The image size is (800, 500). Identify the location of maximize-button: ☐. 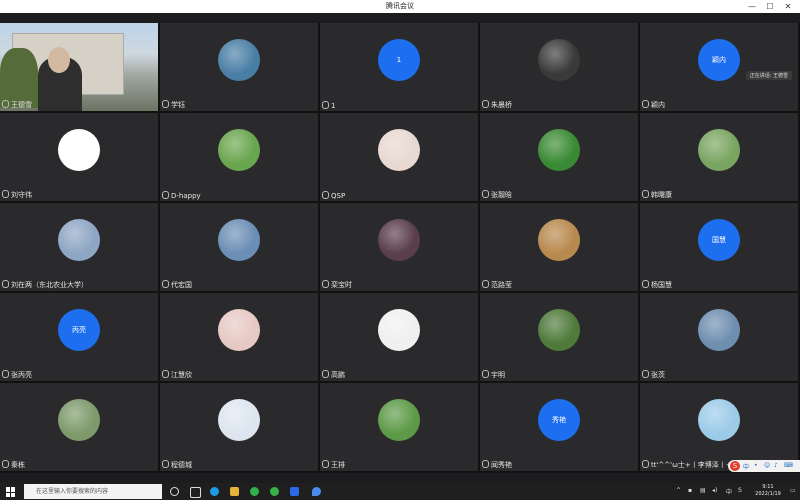
(770, 6).